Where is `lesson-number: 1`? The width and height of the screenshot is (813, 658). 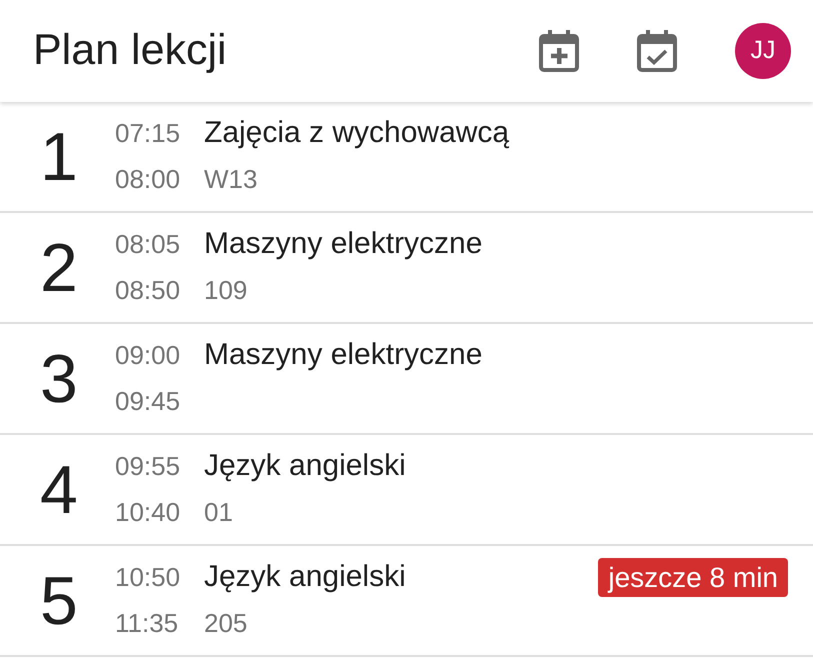
lesson-number: 1 is located at coordinates (59, 156).